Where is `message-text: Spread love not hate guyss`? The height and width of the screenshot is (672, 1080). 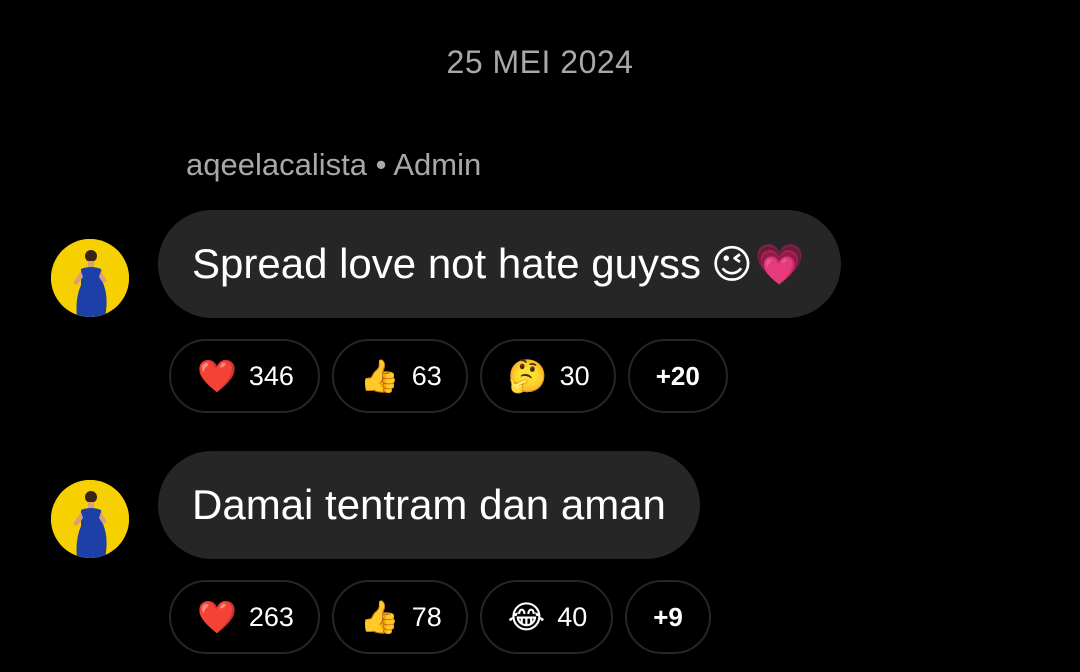
message-text: Spread love not hate guyss is located at coordinates (447, 263).